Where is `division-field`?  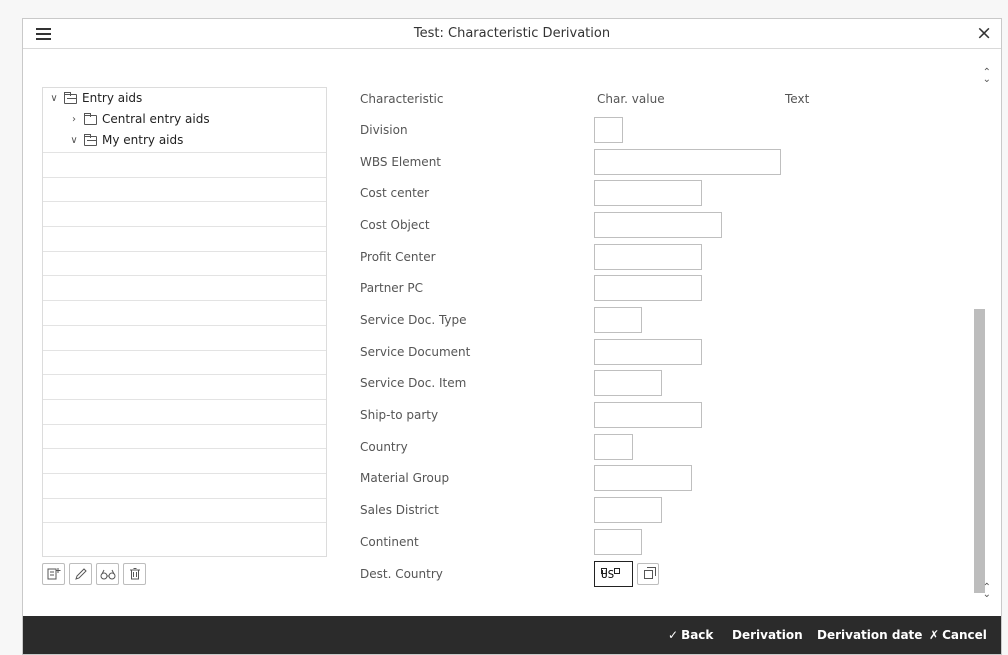
division-field is located at coordinates (608, 130).